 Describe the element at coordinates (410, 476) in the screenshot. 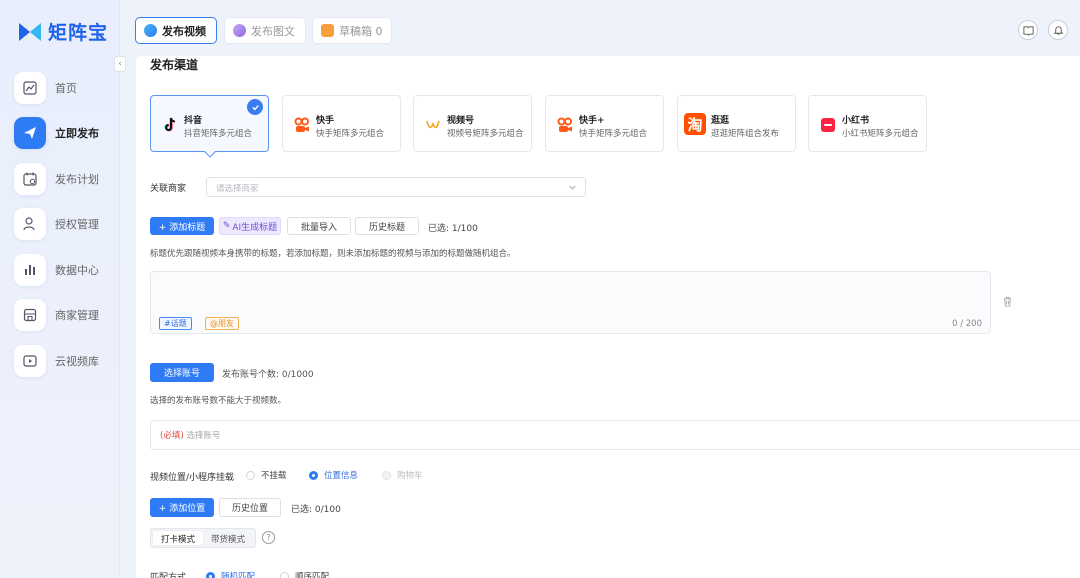

I see `radio-label: 购物车` at that location.